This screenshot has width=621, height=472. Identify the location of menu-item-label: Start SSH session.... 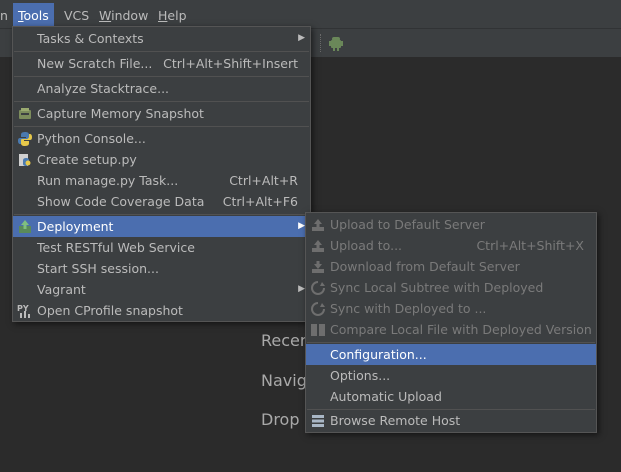
(98, 268).